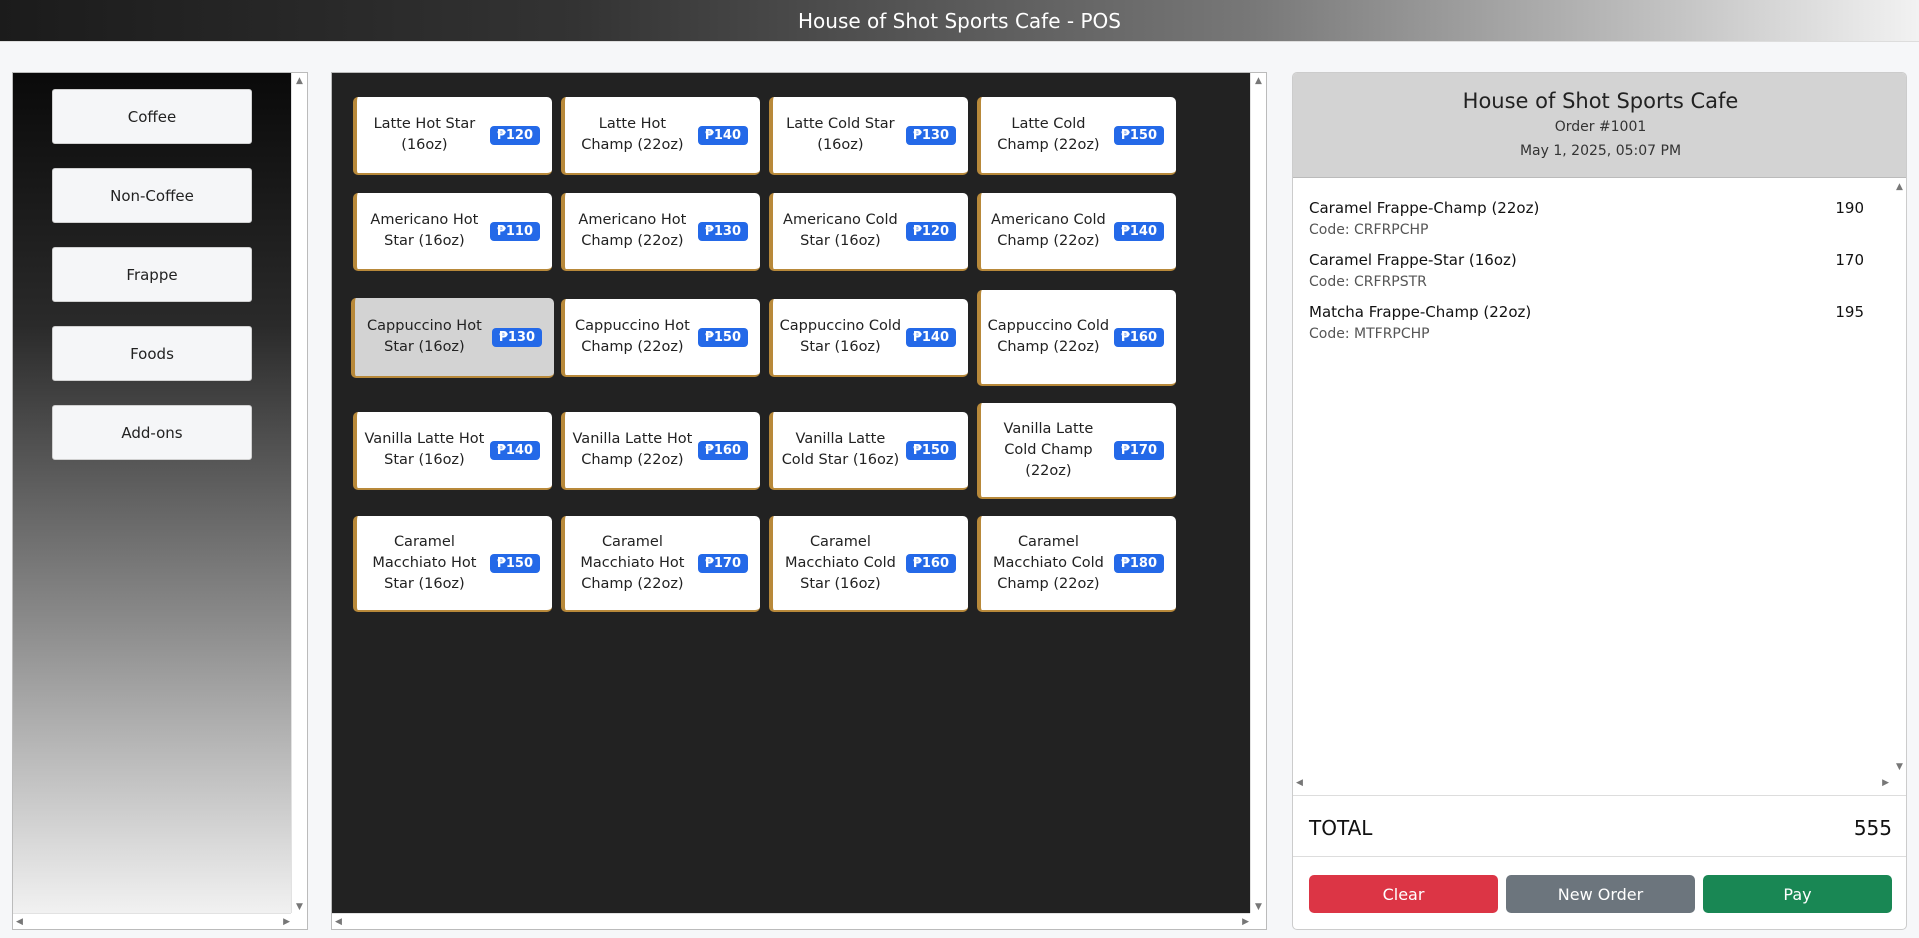  Describe the element at coordinates (153, 921) in the screenshot. I see `category-horizontal-scrollbar: ◀ ▶` at that location.